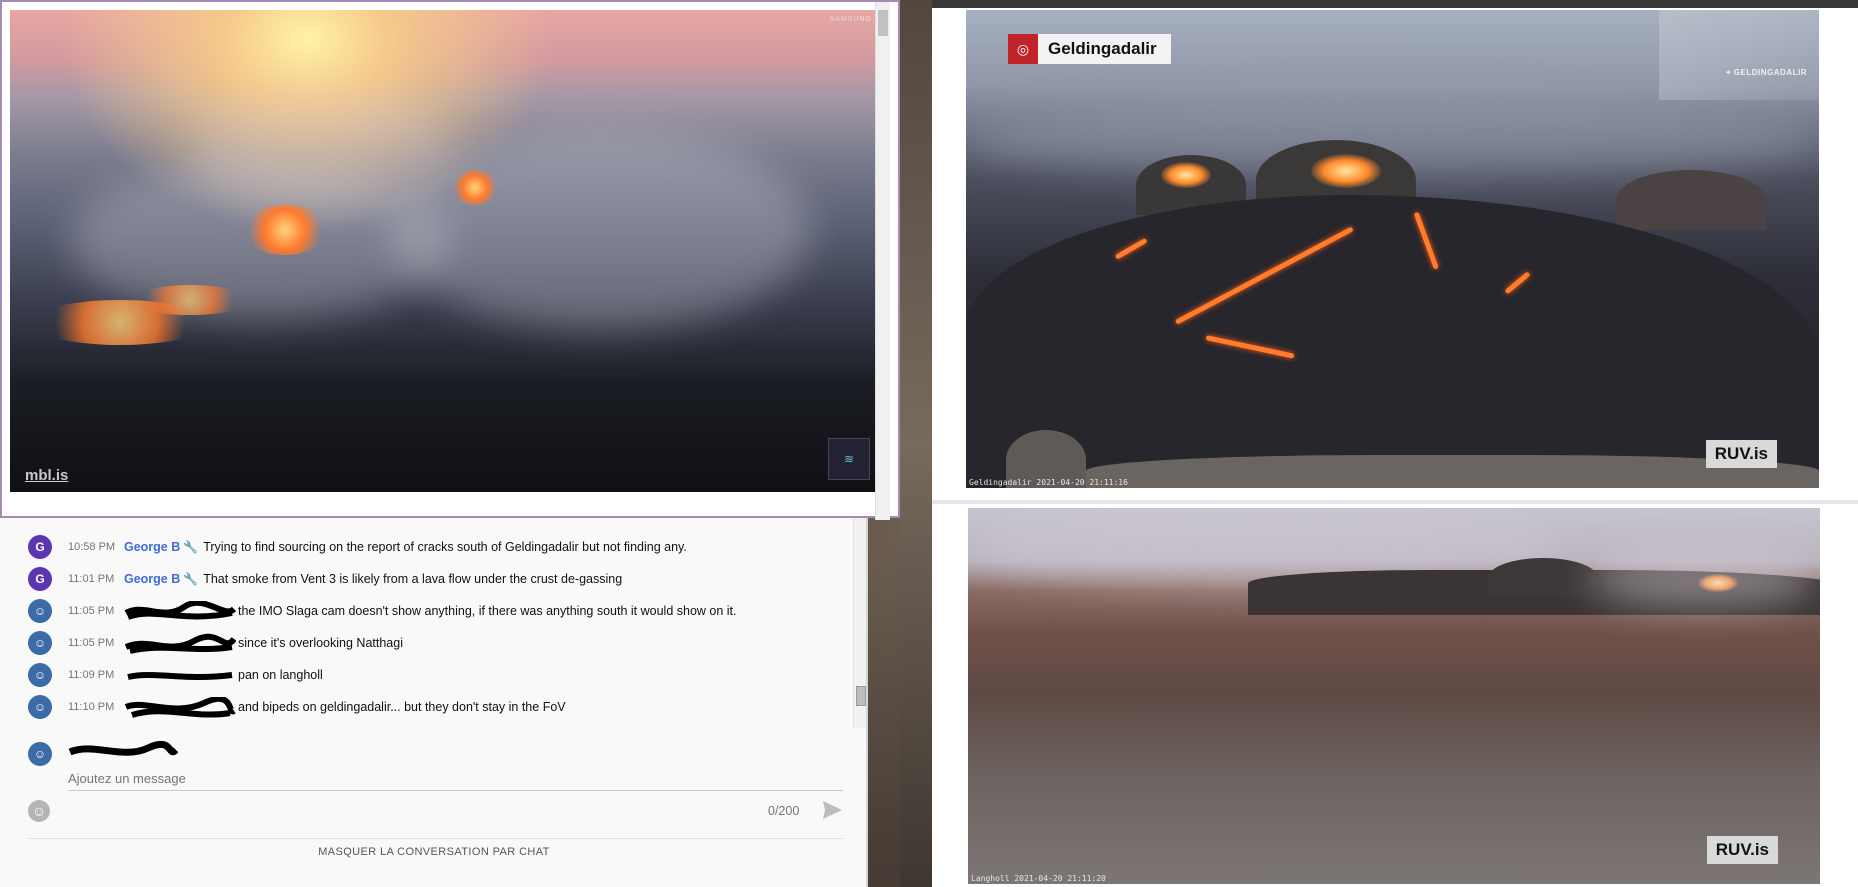 This screenshot has width=1858, height=887. I want to click on redacted-composer-name, so click(123, 751).